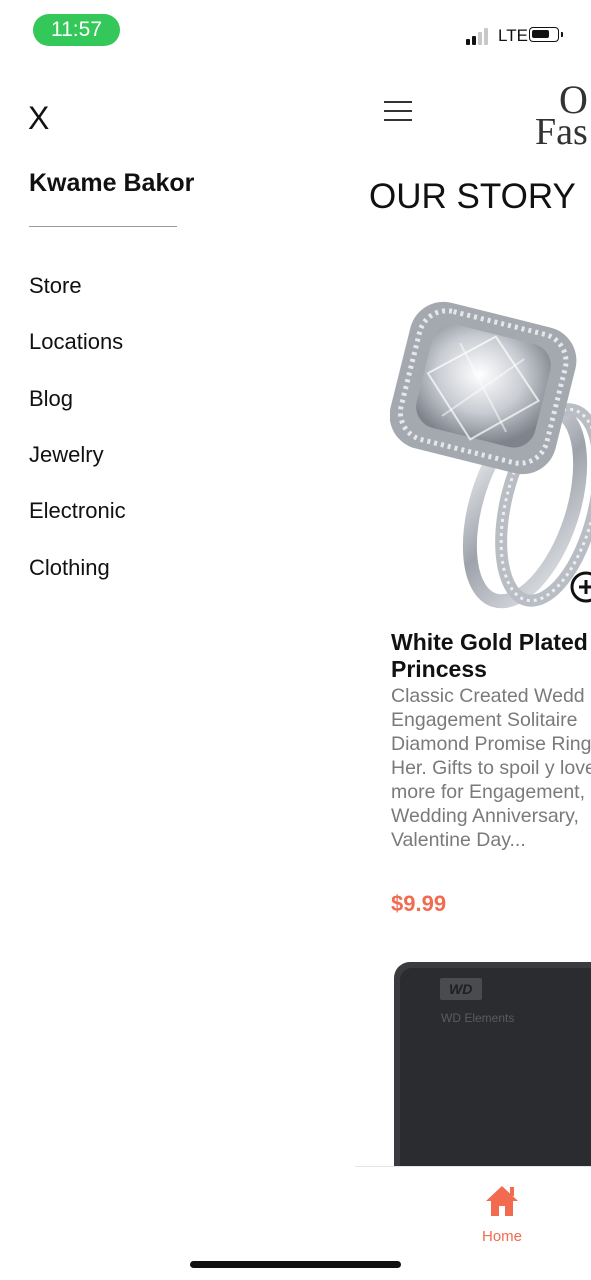 The height and width of the screenshot is (1280, 591). What do you see at coordinates (76, 30) in the screenshot?
I see `status-time: 11:57` at bounding box center [76, 30].